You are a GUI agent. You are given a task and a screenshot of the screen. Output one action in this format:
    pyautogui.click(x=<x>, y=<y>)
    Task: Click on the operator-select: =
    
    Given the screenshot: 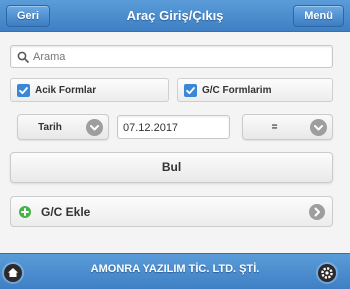 What is the action you would take?
    pyautogui.click(x=287, y=127)
    